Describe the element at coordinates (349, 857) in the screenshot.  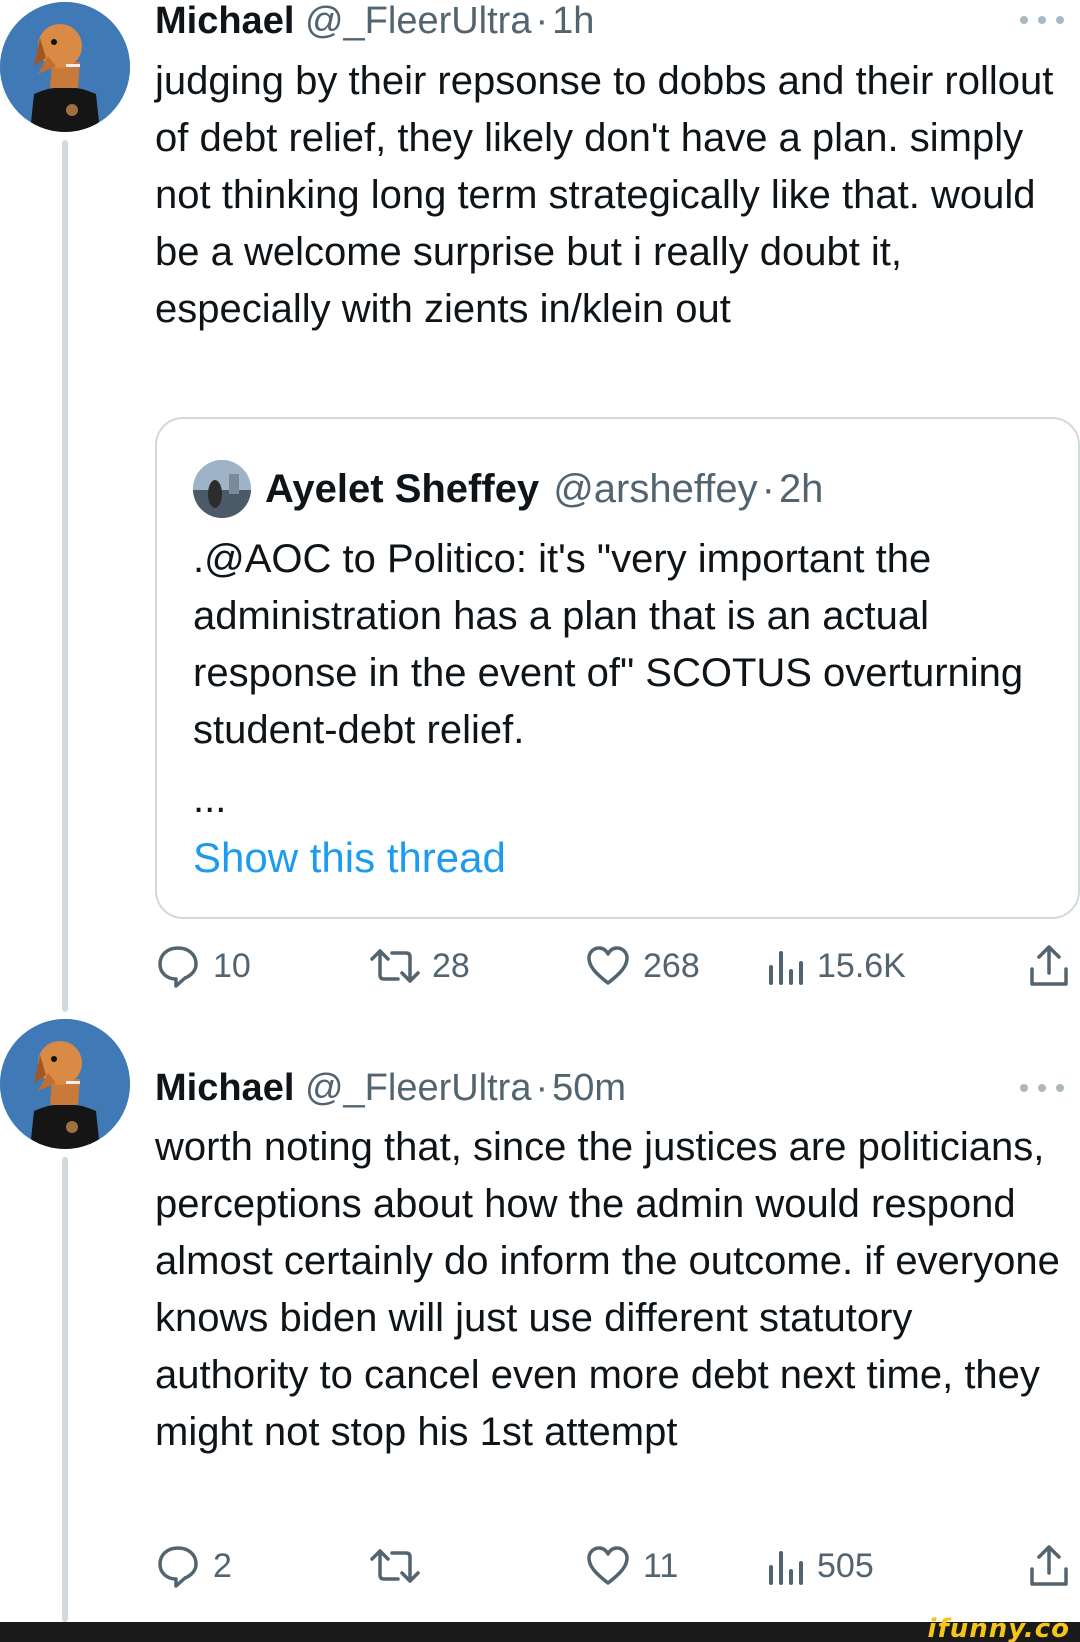
I see `show-thread-link: Show this thread` at that location.